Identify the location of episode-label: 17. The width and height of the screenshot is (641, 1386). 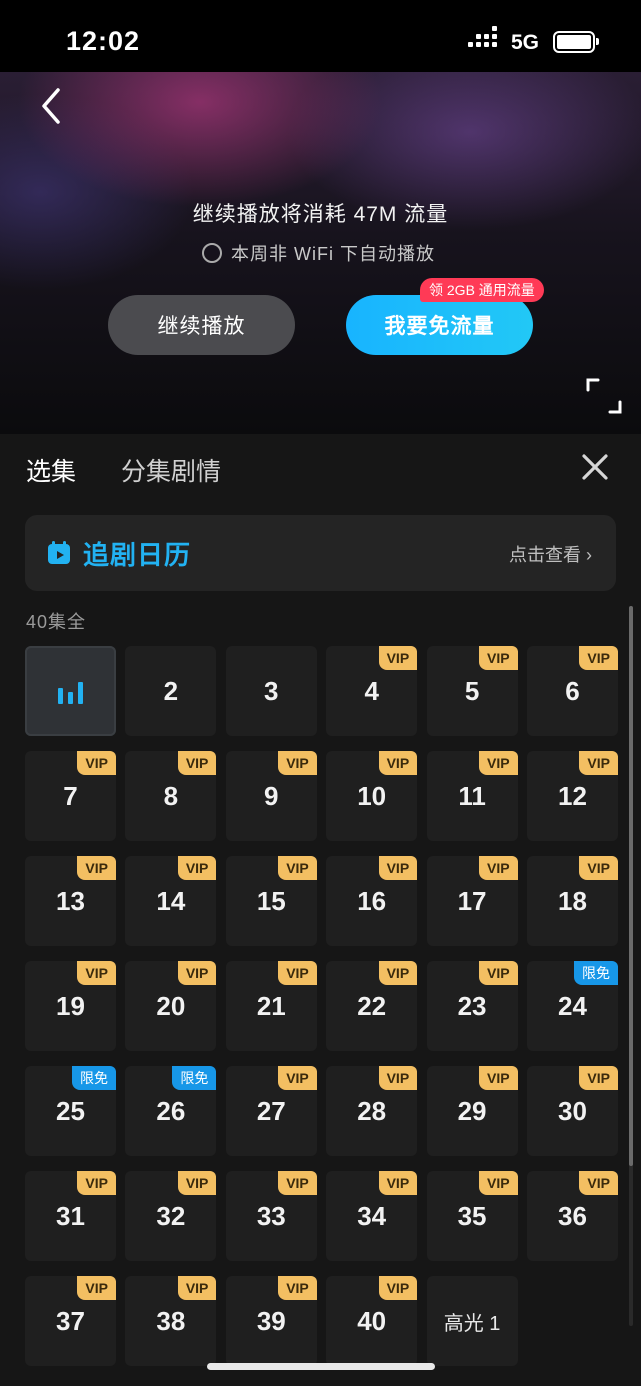
(472, 900).